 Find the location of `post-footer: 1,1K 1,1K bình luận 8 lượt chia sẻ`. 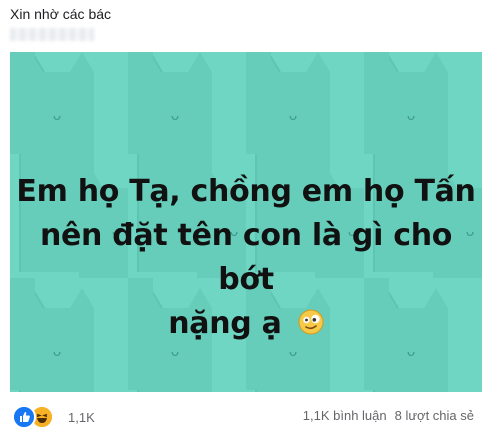

post-footer: 1,1K 1,1K bình luận 8 lượt chia sẻ is located at coordinates (243, 415).